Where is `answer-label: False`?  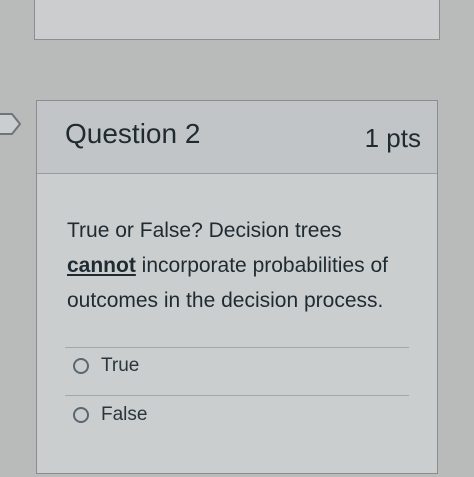 answer-label: False is located at coordinates (124, 414).